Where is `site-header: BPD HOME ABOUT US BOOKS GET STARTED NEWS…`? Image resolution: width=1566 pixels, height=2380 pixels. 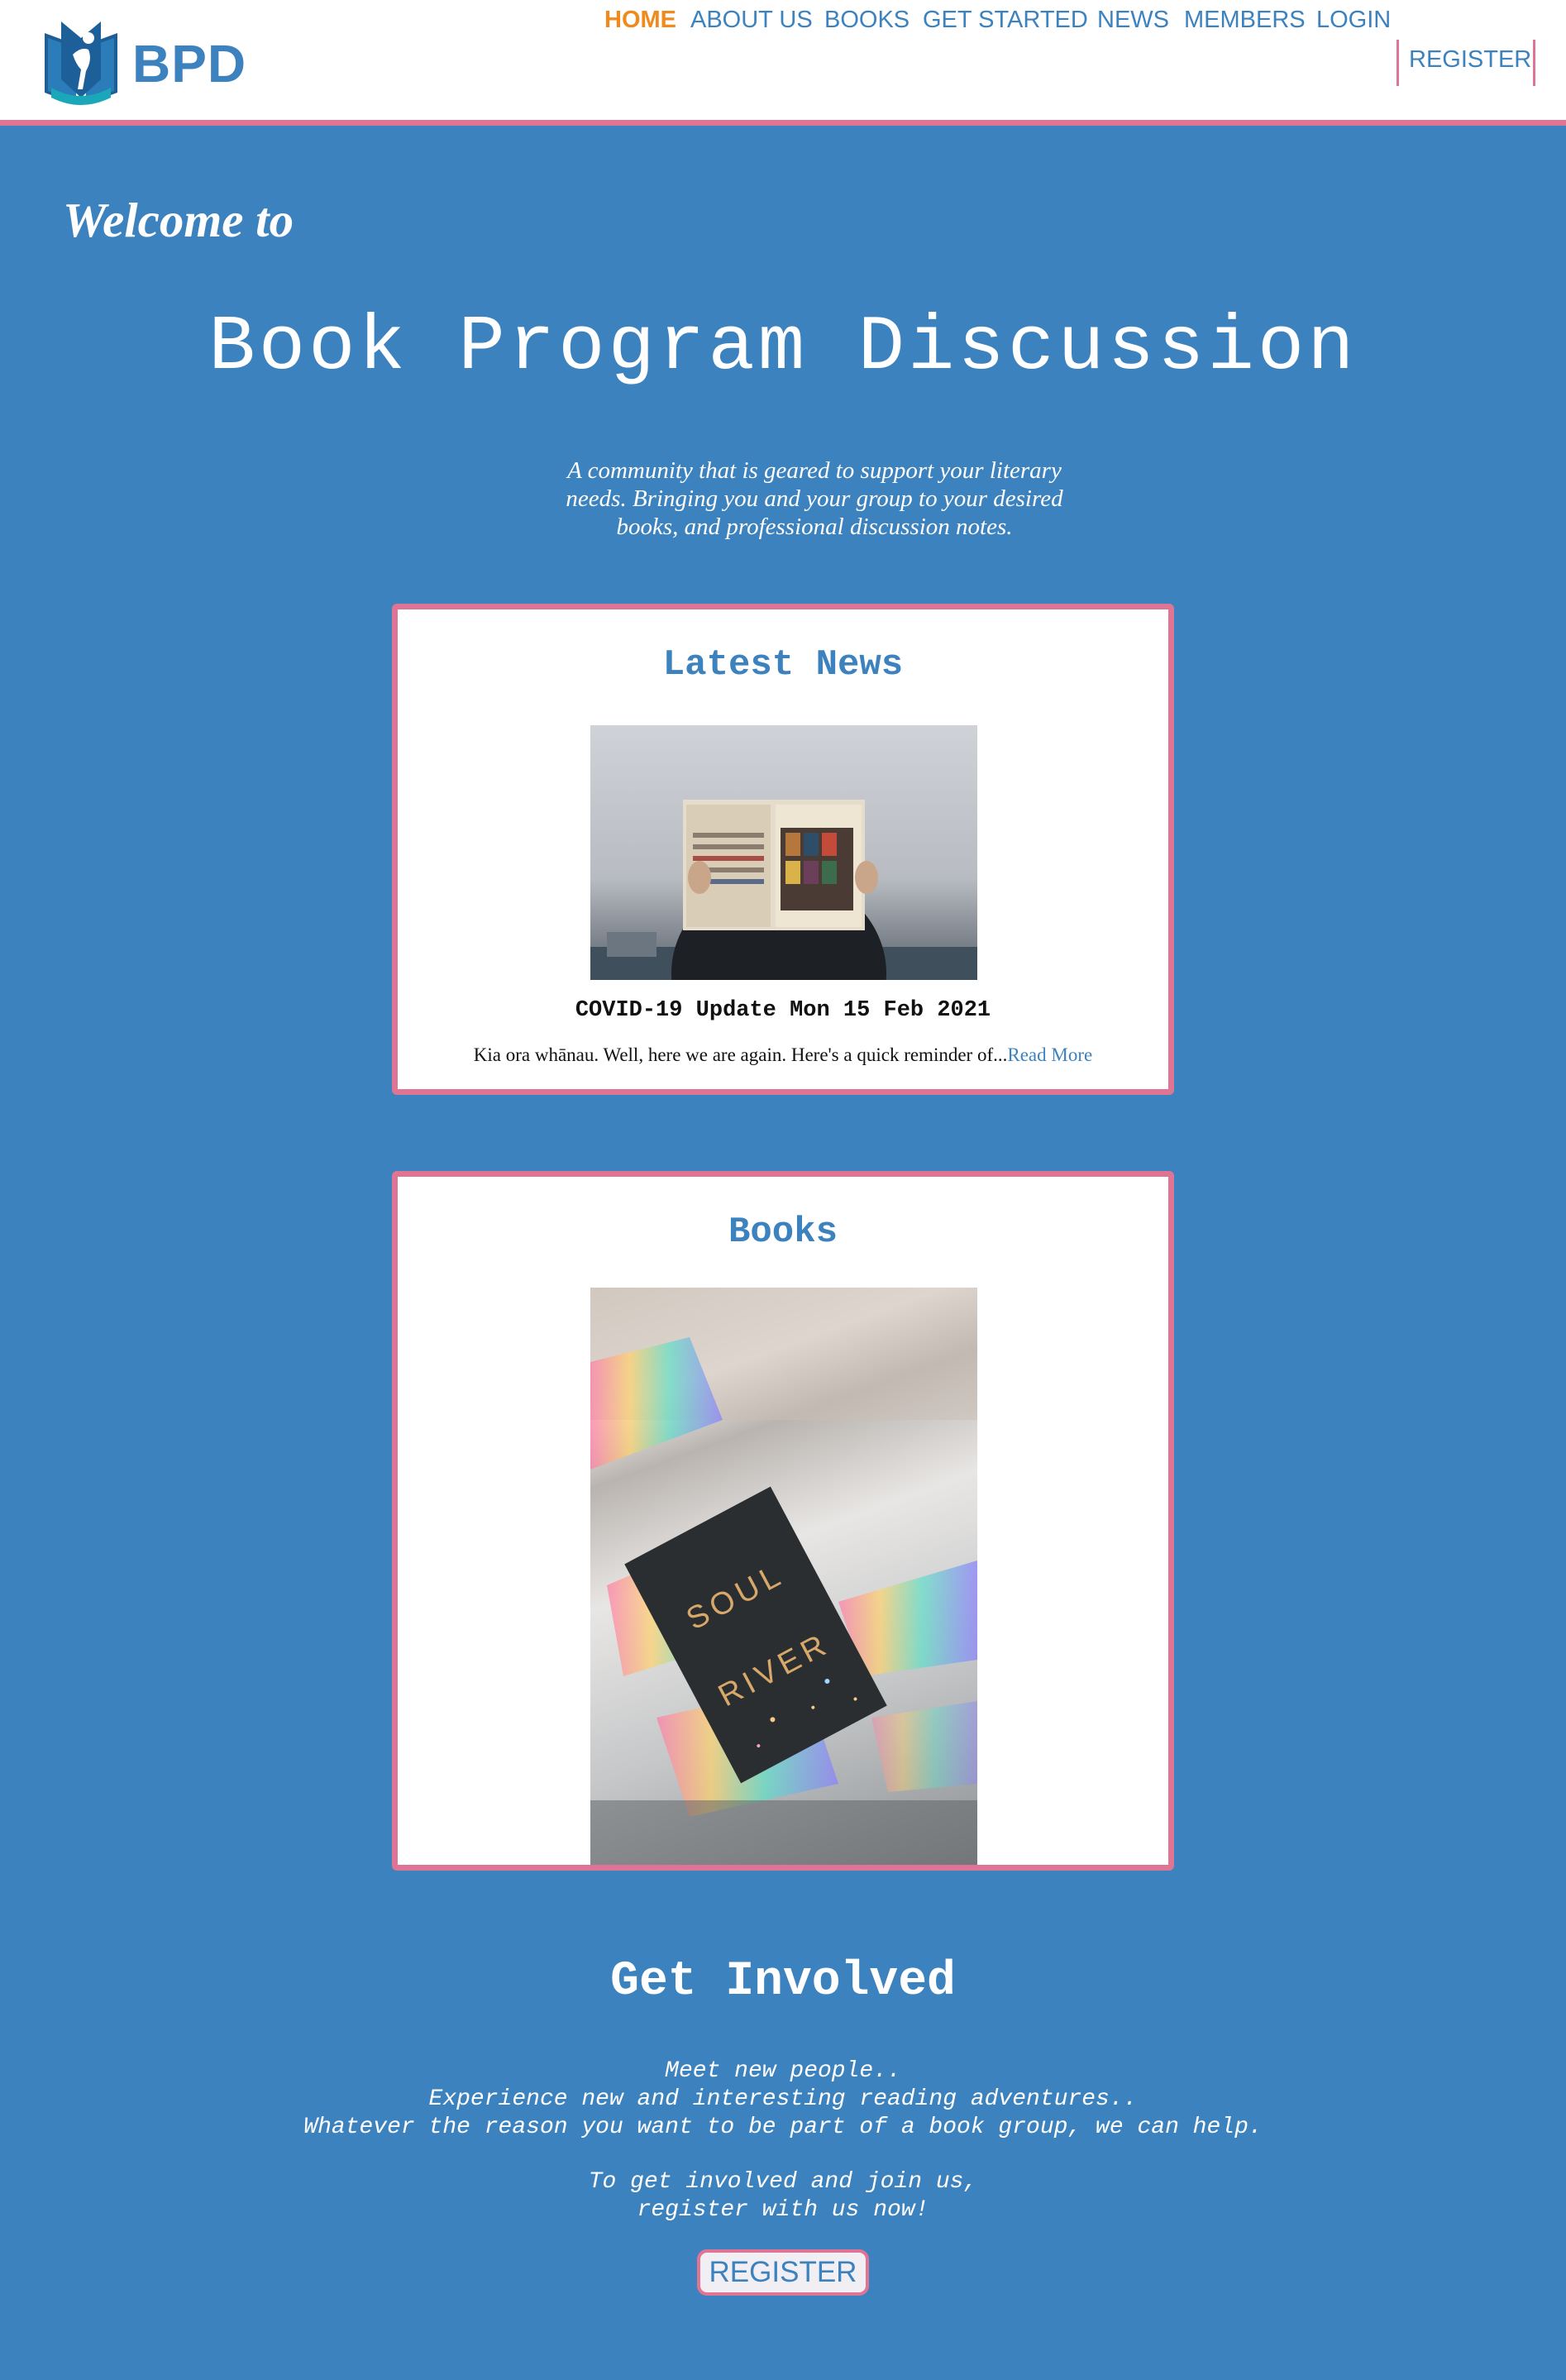
site-header: BPD HOME ABOUT US BOOKS GET STARTED NEWS… is located at coordinates (783, 63).